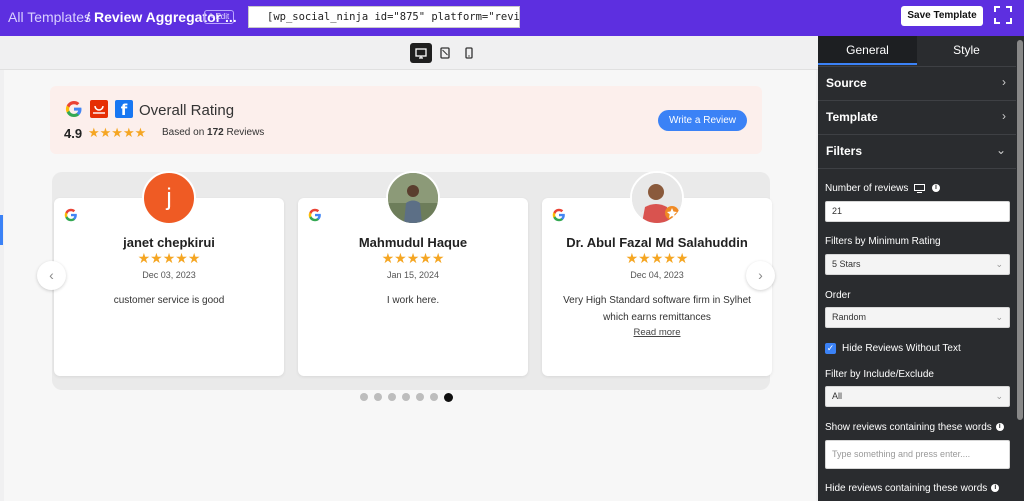 The image size is (1024, 501). What do you see at coordinates (445, 53) in the screenshot?
I see `tablet-view-icon` at bounding box center [445, 53].